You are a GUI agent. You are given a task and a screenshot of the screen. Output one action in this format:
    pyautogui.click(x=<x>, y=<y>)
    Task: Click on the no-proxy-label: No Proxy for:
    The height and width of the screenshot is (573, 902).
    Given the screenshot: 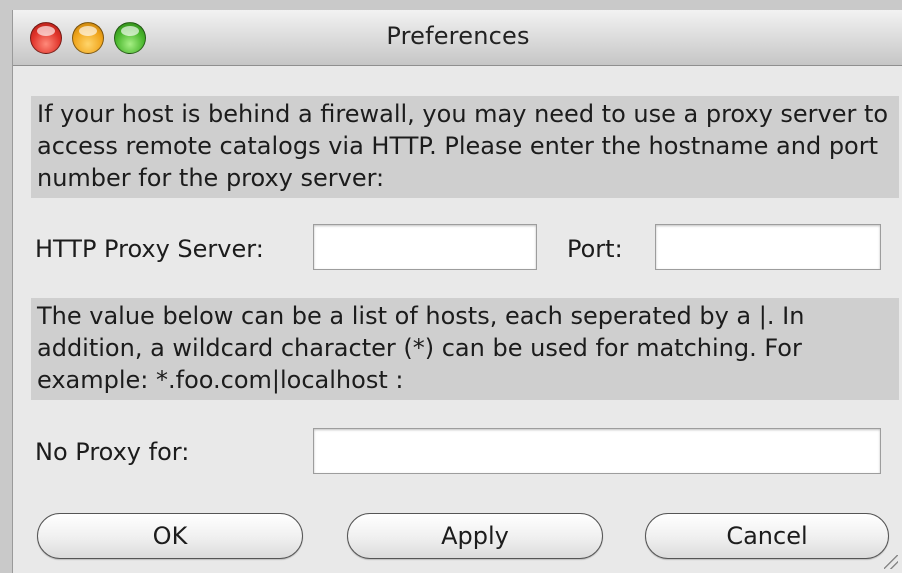 What is the action you would take?
    pyautogui.click(x=112, y=452)
    